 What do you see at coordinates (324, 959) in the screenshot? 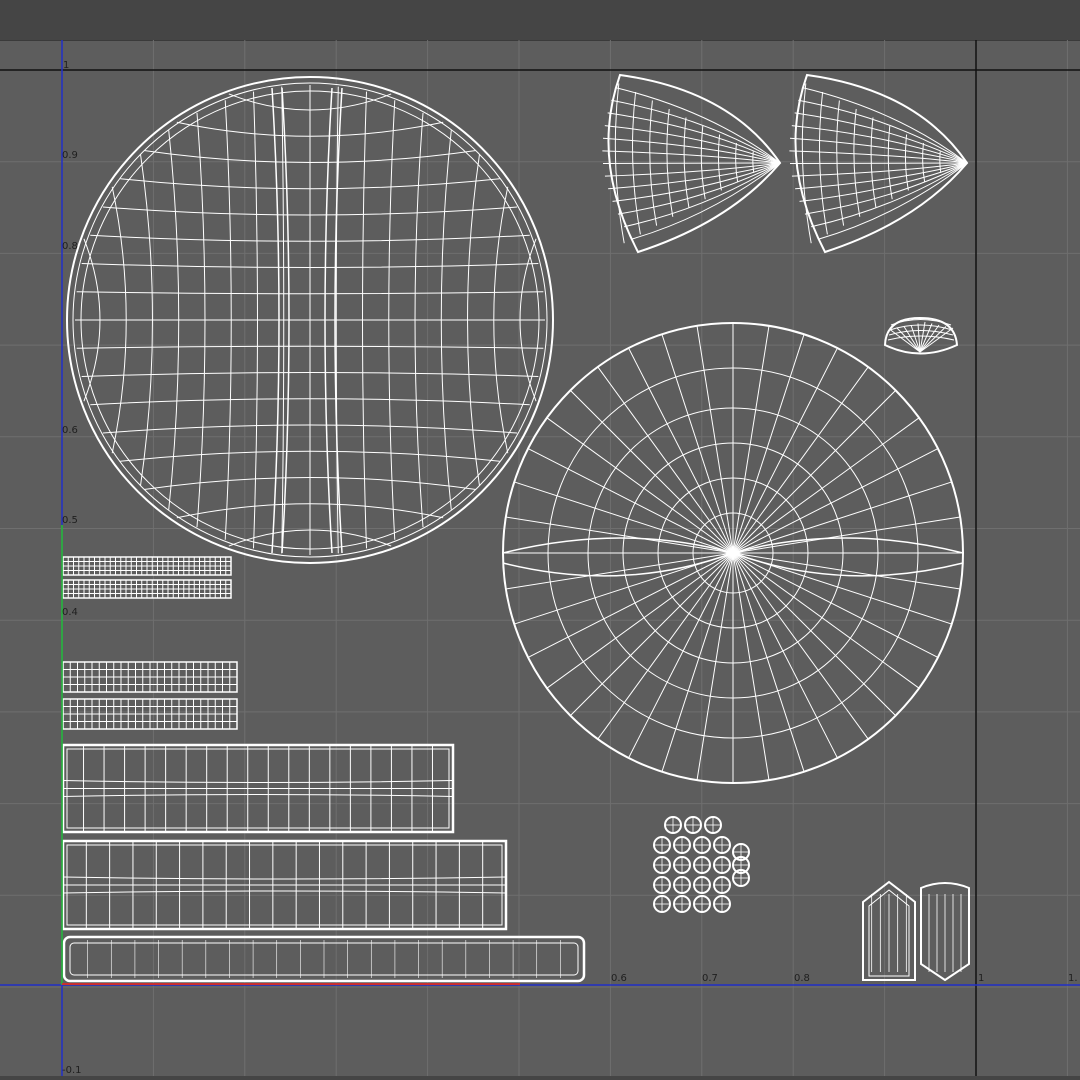
I see `uv-island-bar-bottom` at bounding box center [324, 959].